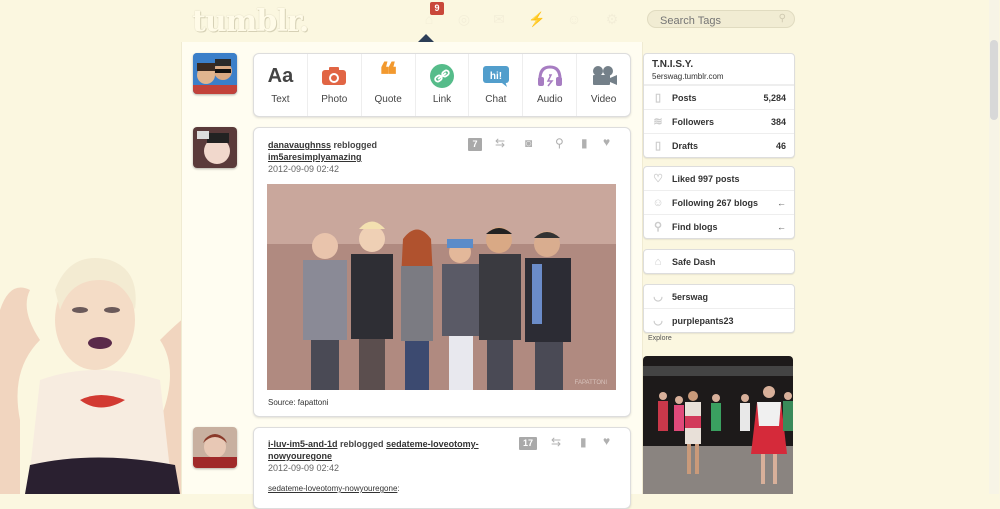  Describe the element at coordinates (603, 85) in the screenshot. I see `post-type-video: Video` at that location.